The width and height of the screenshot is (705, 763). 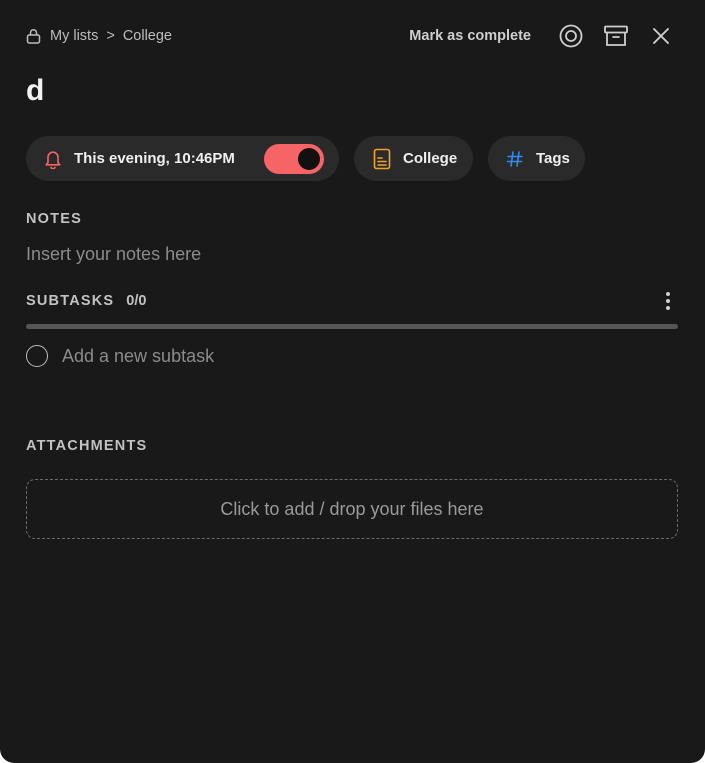 I want to click on breadcrumb-root: My lists, so click(x=74, y=36).